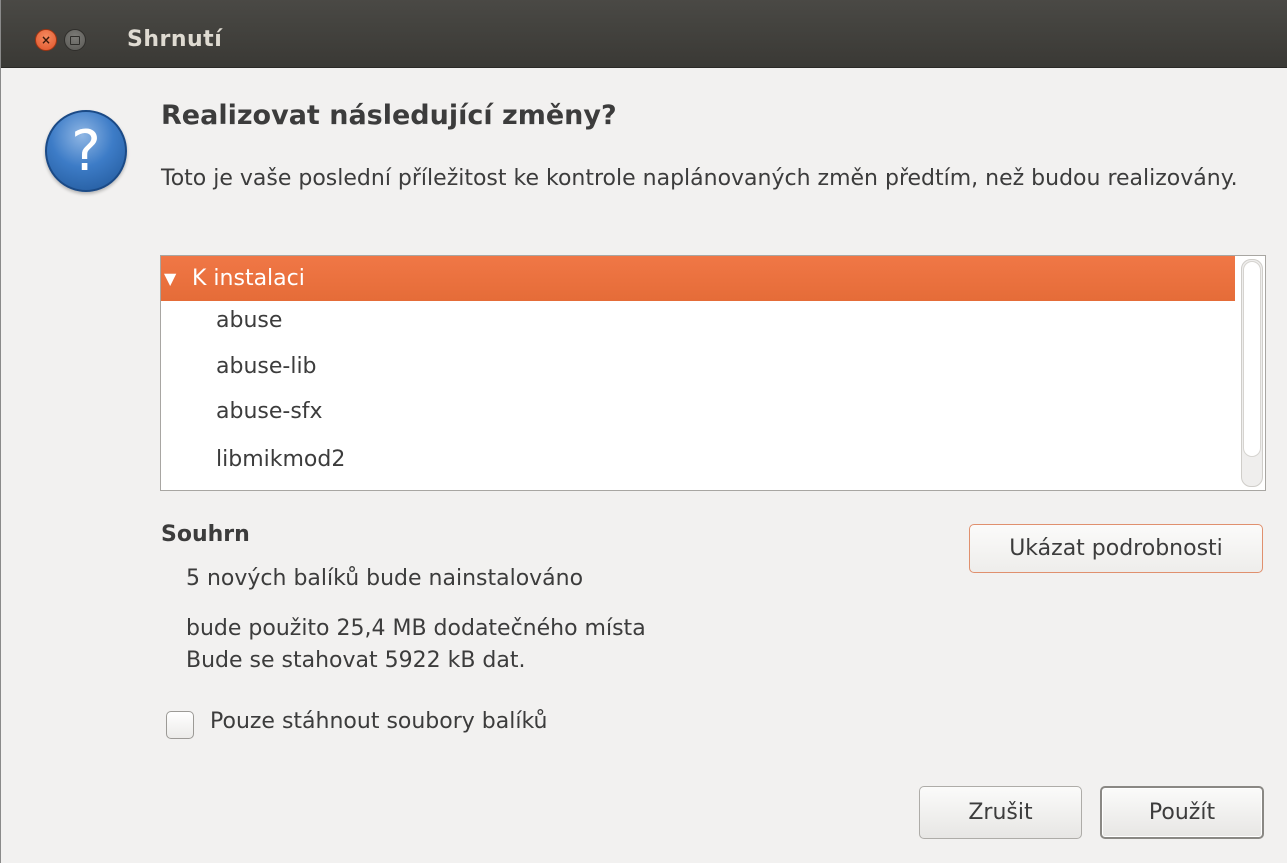 The height and width of the screenshot is (863, 1287). What do you see at coordinates (269, 411) in the screenshot?
I see `list-item: abuse-sfx` at bounding box center [269, 411].